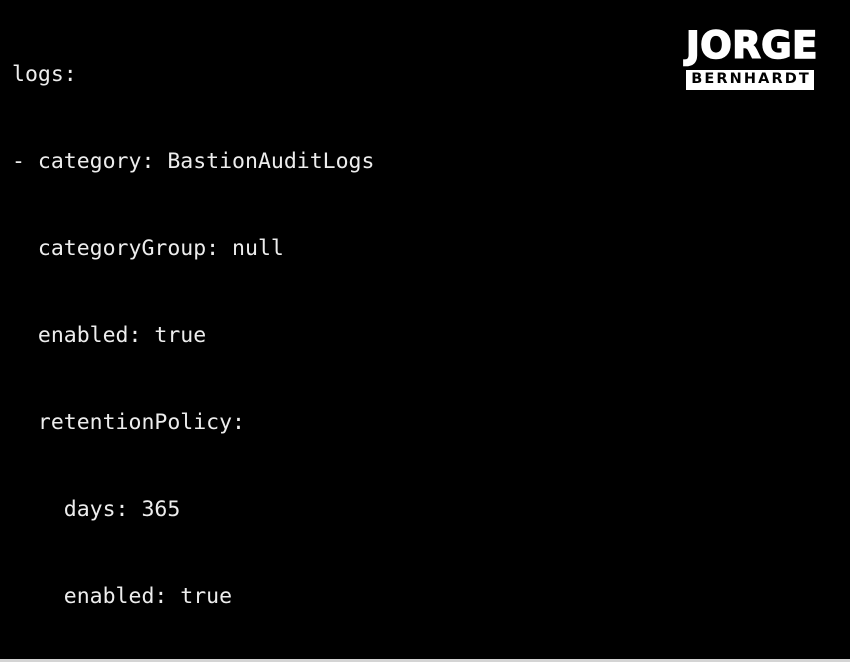 This screenshot has width=850, height=662. Describe the element at coordinates (148, 248) in the screenshot. I see `output-line: categoryGroup: null` at that location.